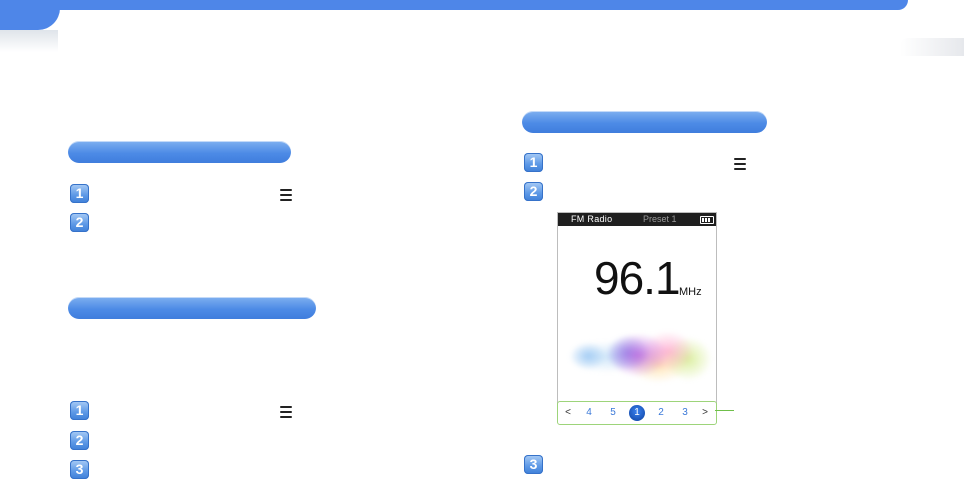 This screenshot has height=483, width=964. Describe the element at coordinates (707, 220) in the screenshot. I see `battery-icon` at that location.